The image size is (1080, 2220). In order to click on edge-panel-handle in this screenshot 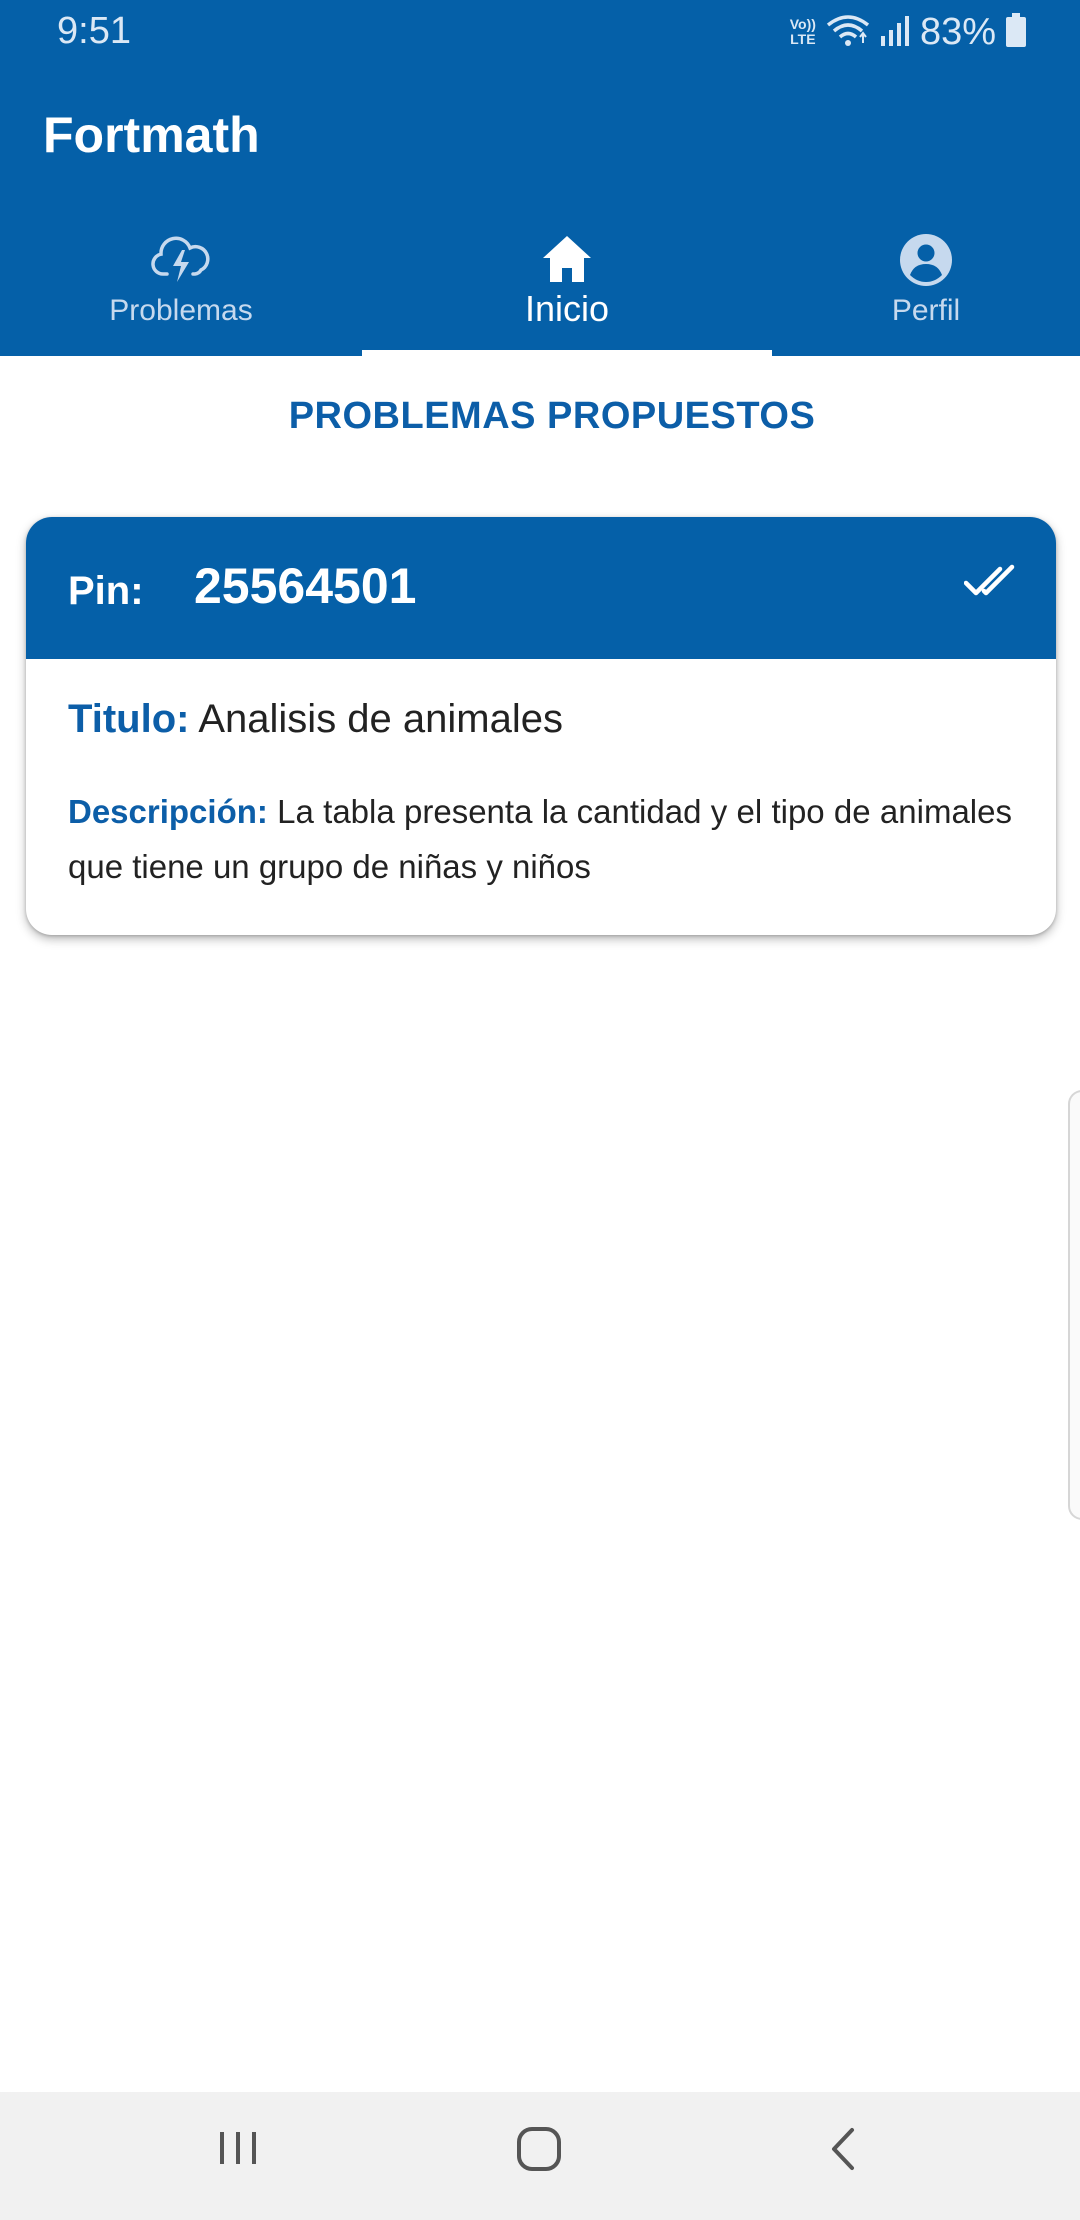, I will do `click(1074, 1305)`.